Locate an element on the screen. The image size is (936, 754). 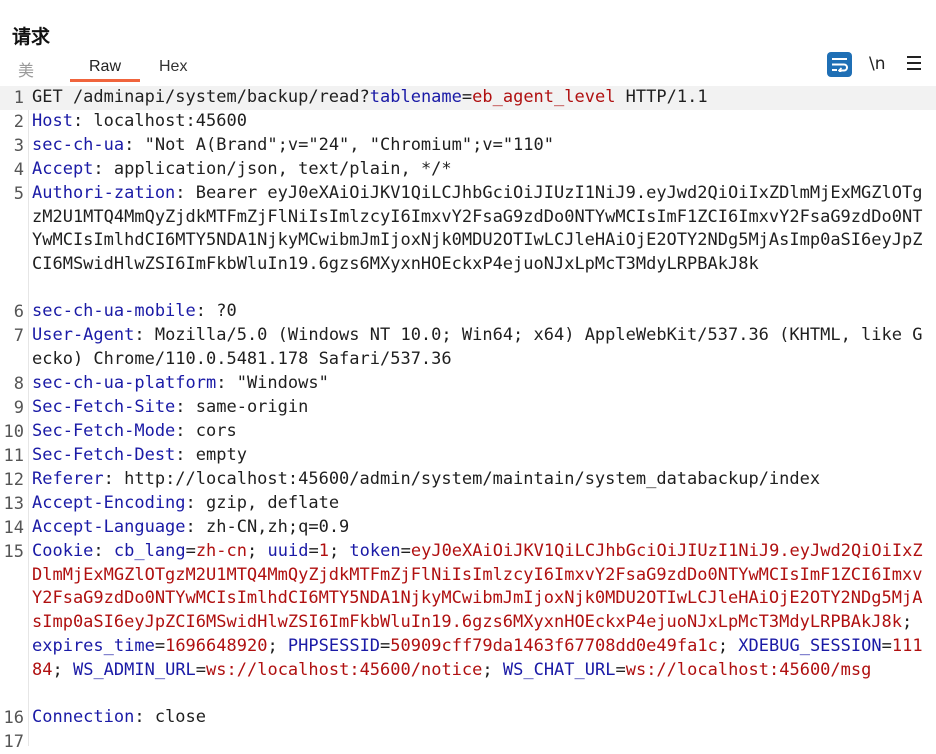
request-line: 8 sec-ch-ua-platform: "Windows" is located at coordinates (468, 384).